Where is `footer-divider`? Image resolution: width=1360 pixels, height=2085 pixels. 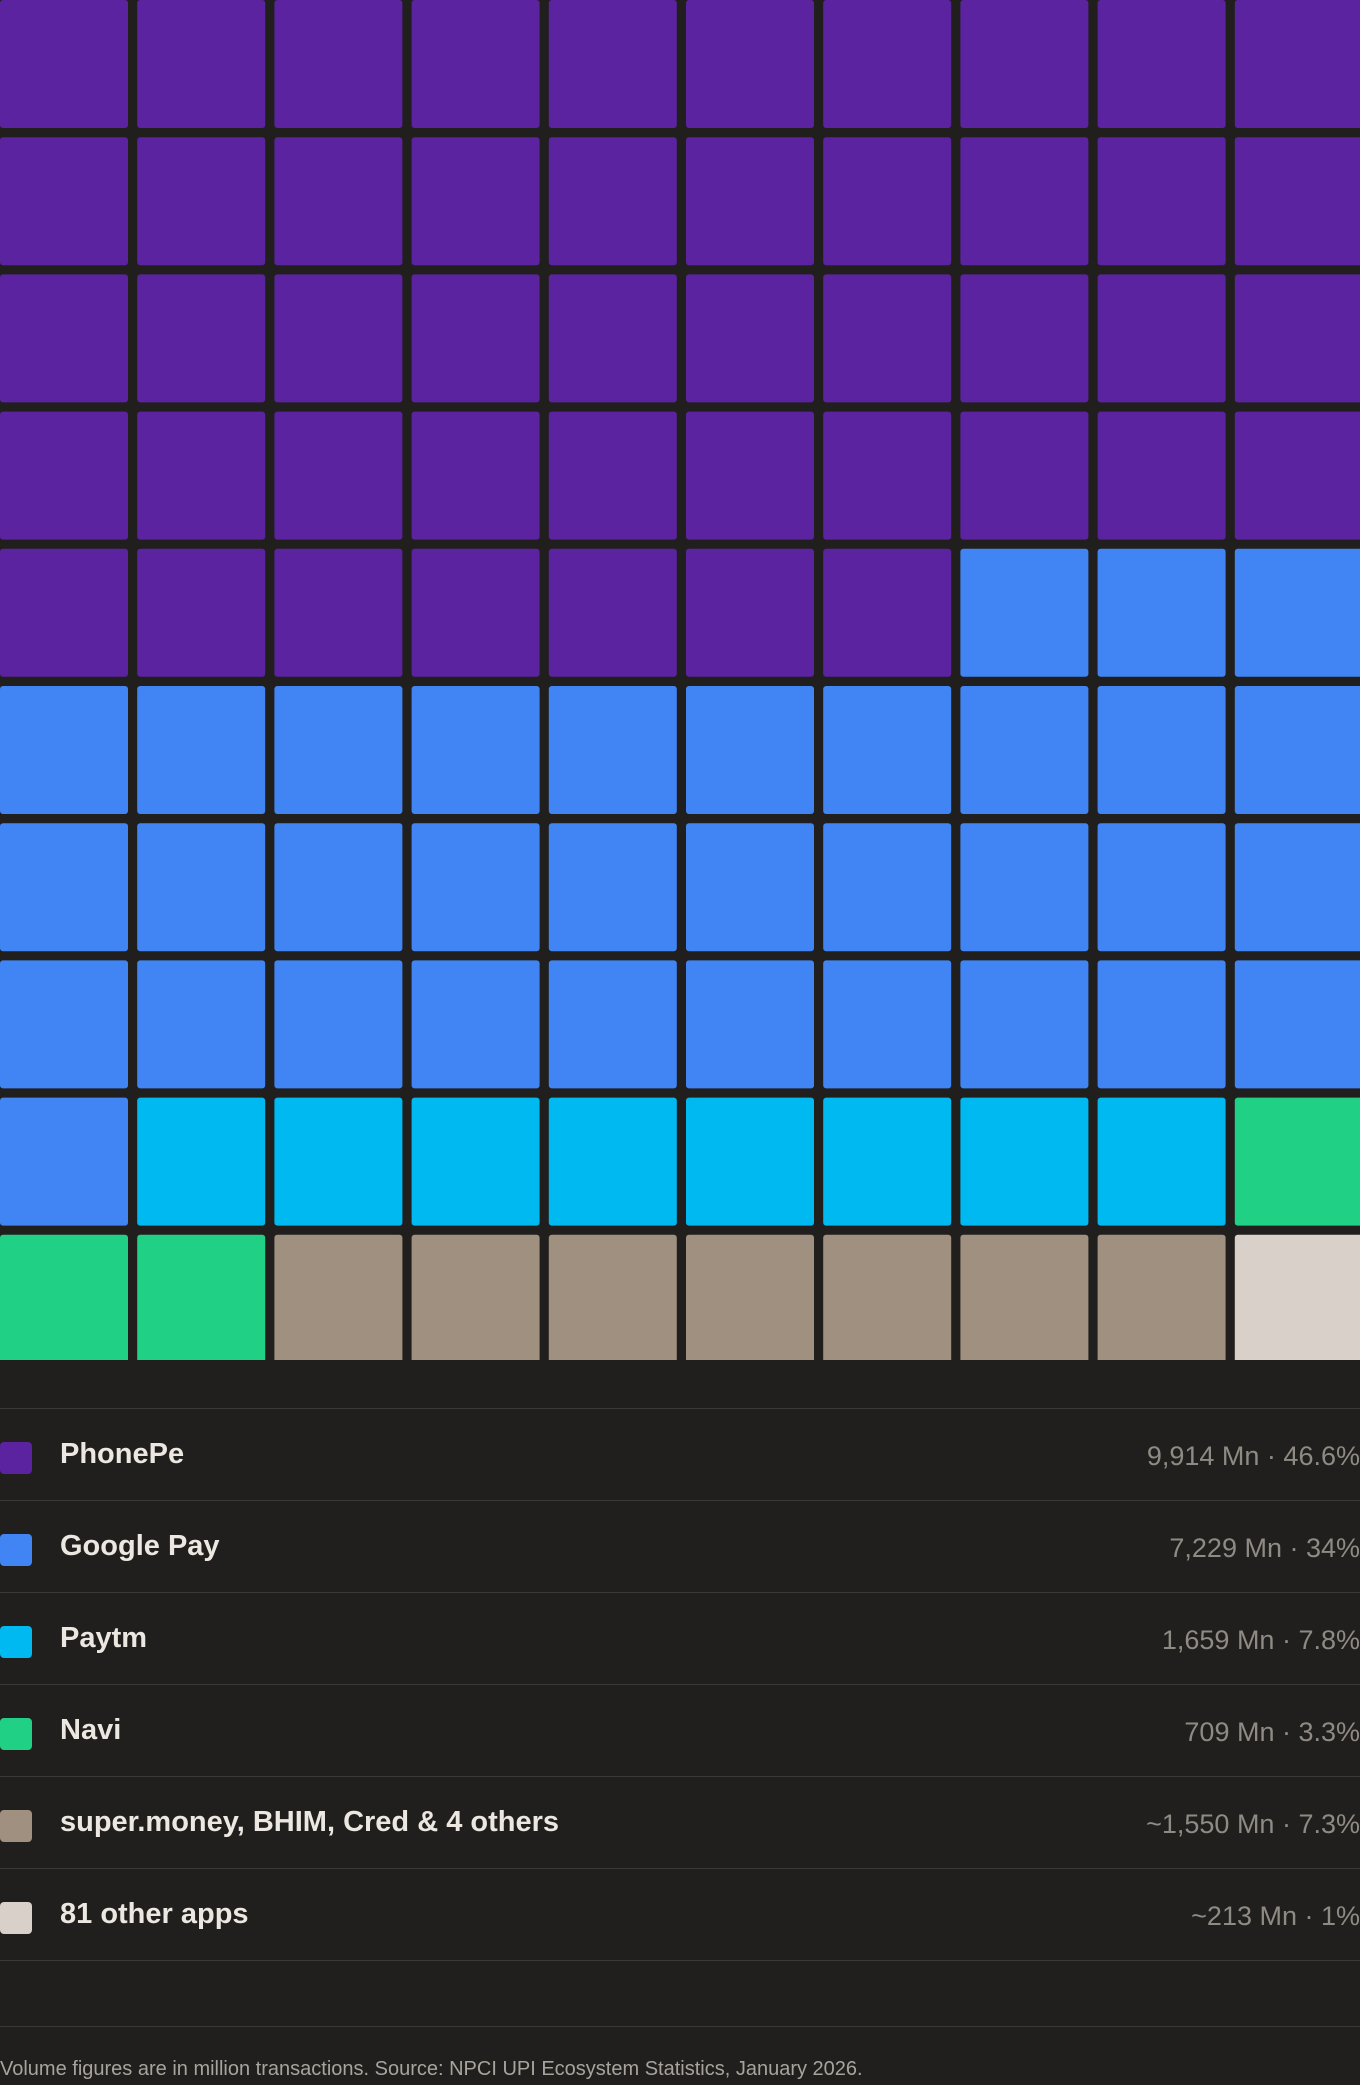
footer-divider is located at coordinates (680, 2026).